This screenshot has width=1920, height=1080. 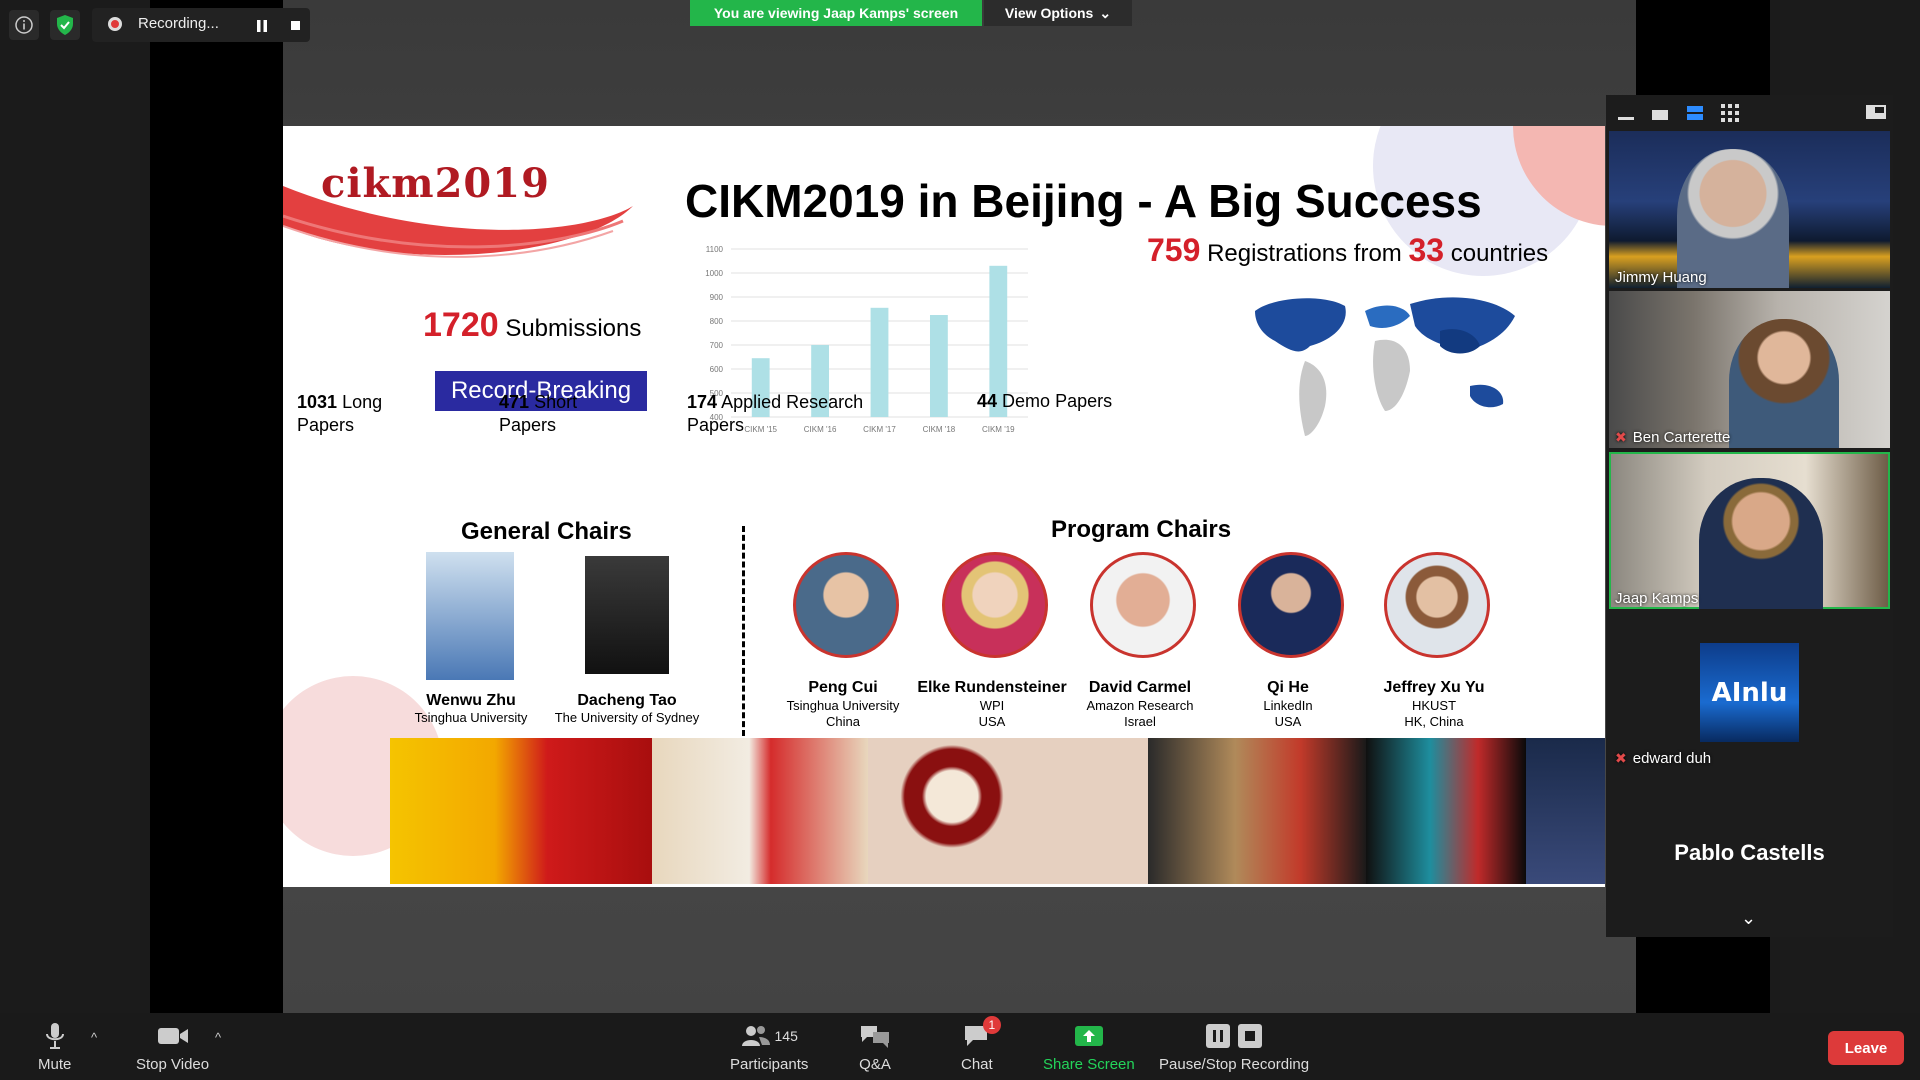 What do you see at coordinates (769, 1047) in the screenshot?
I see `participants-button: 145 Participants` at bounding box center [769, 1047].